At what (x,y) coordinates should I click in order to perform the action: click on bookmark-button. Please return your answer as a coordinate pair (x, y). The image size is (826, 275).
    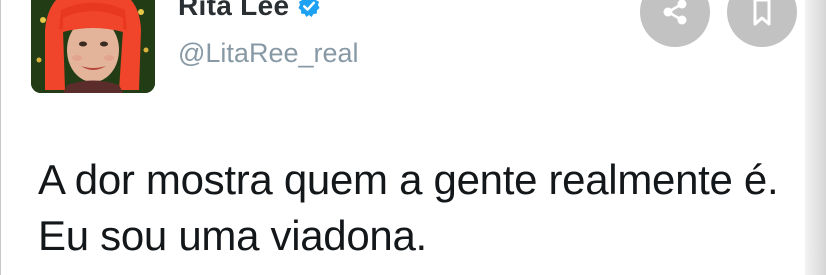
    Looking at the image, I should click on (762, 23).